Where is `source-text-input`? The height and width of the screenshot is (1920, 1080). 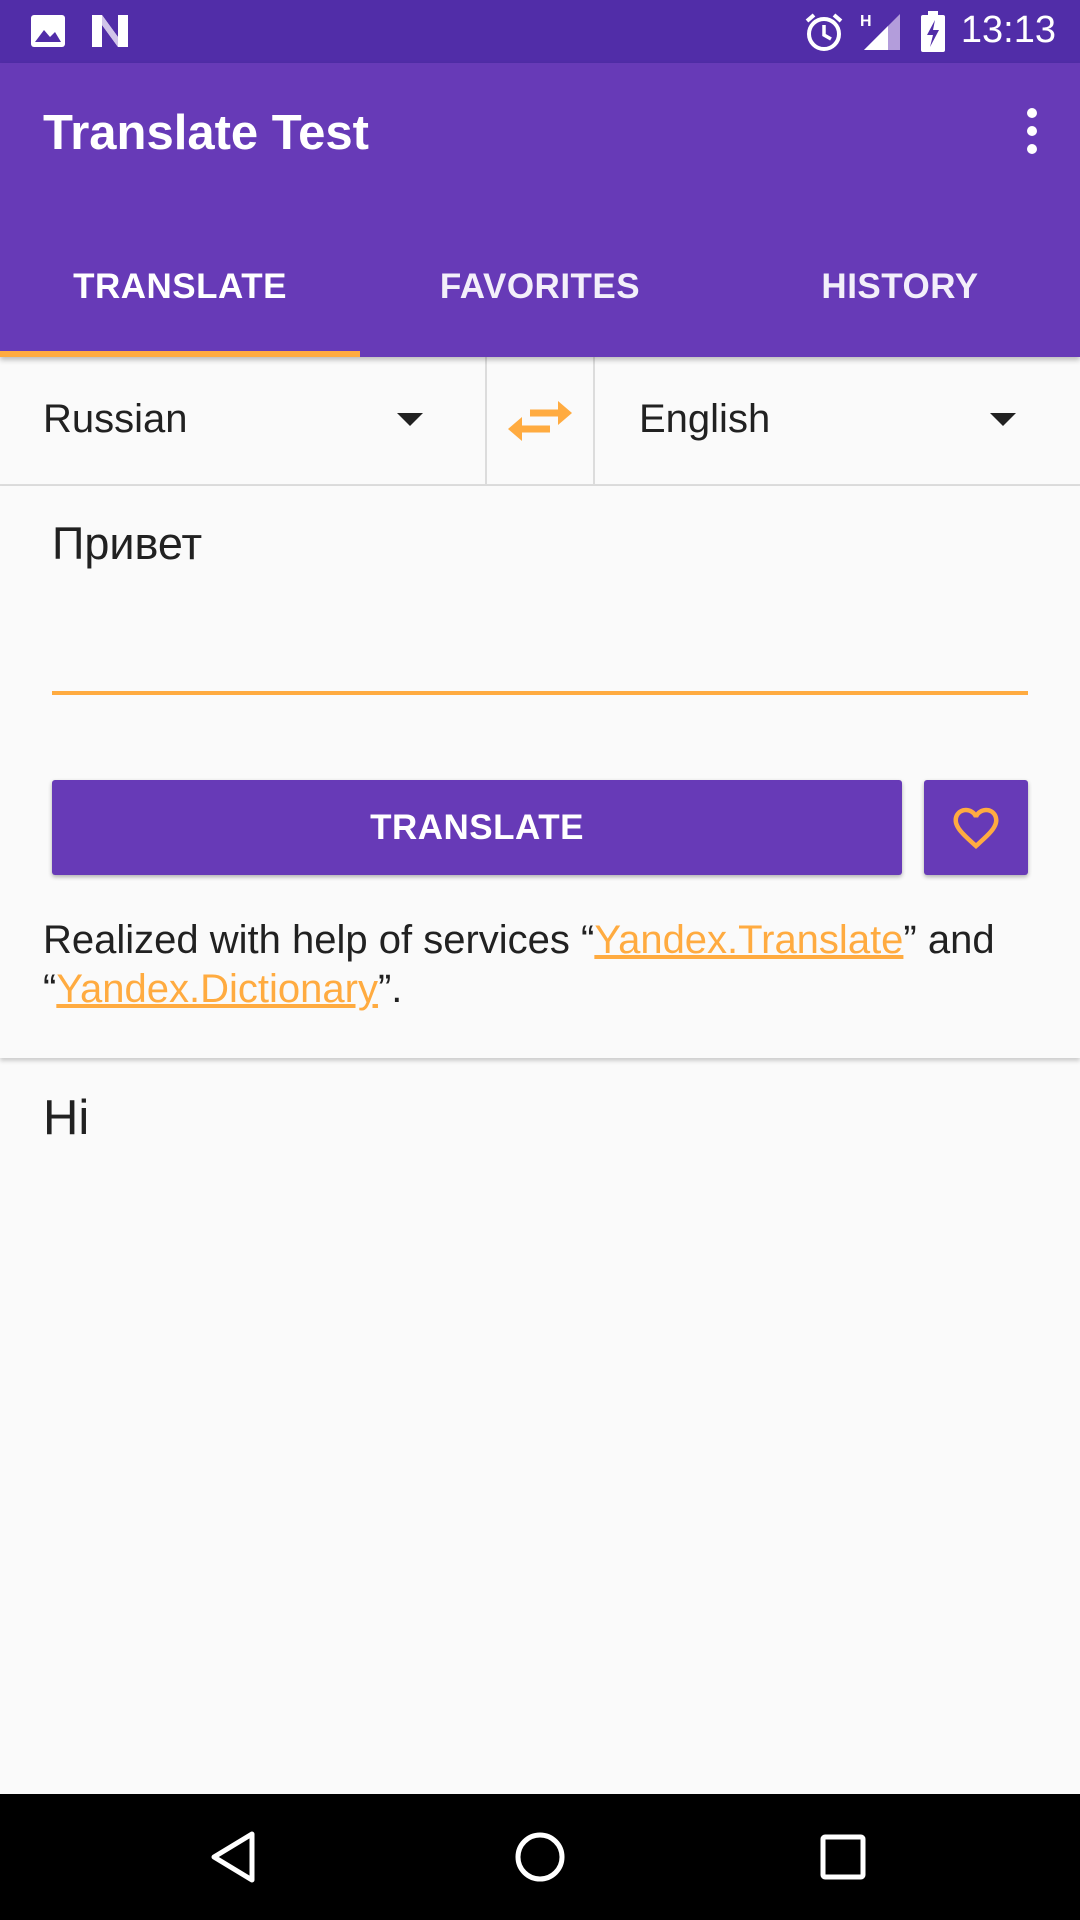 source-text-input is located at coordinates (539, 544).